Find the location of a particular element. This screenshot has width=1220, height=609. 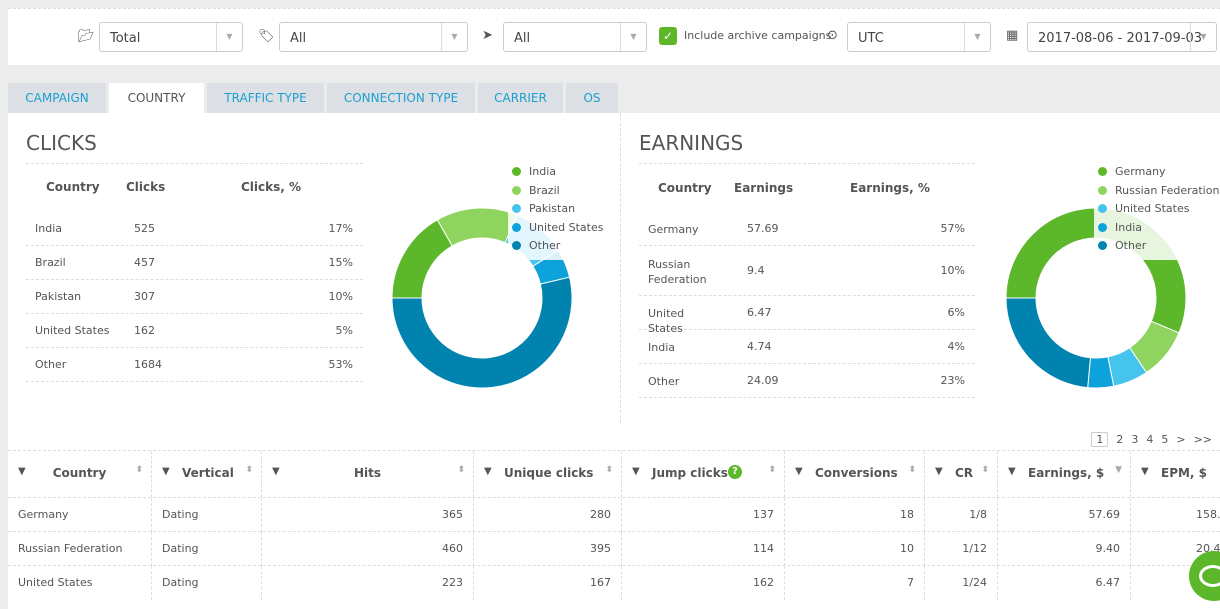

cell-cr: 1/8 is located at coordinates (961, 515).